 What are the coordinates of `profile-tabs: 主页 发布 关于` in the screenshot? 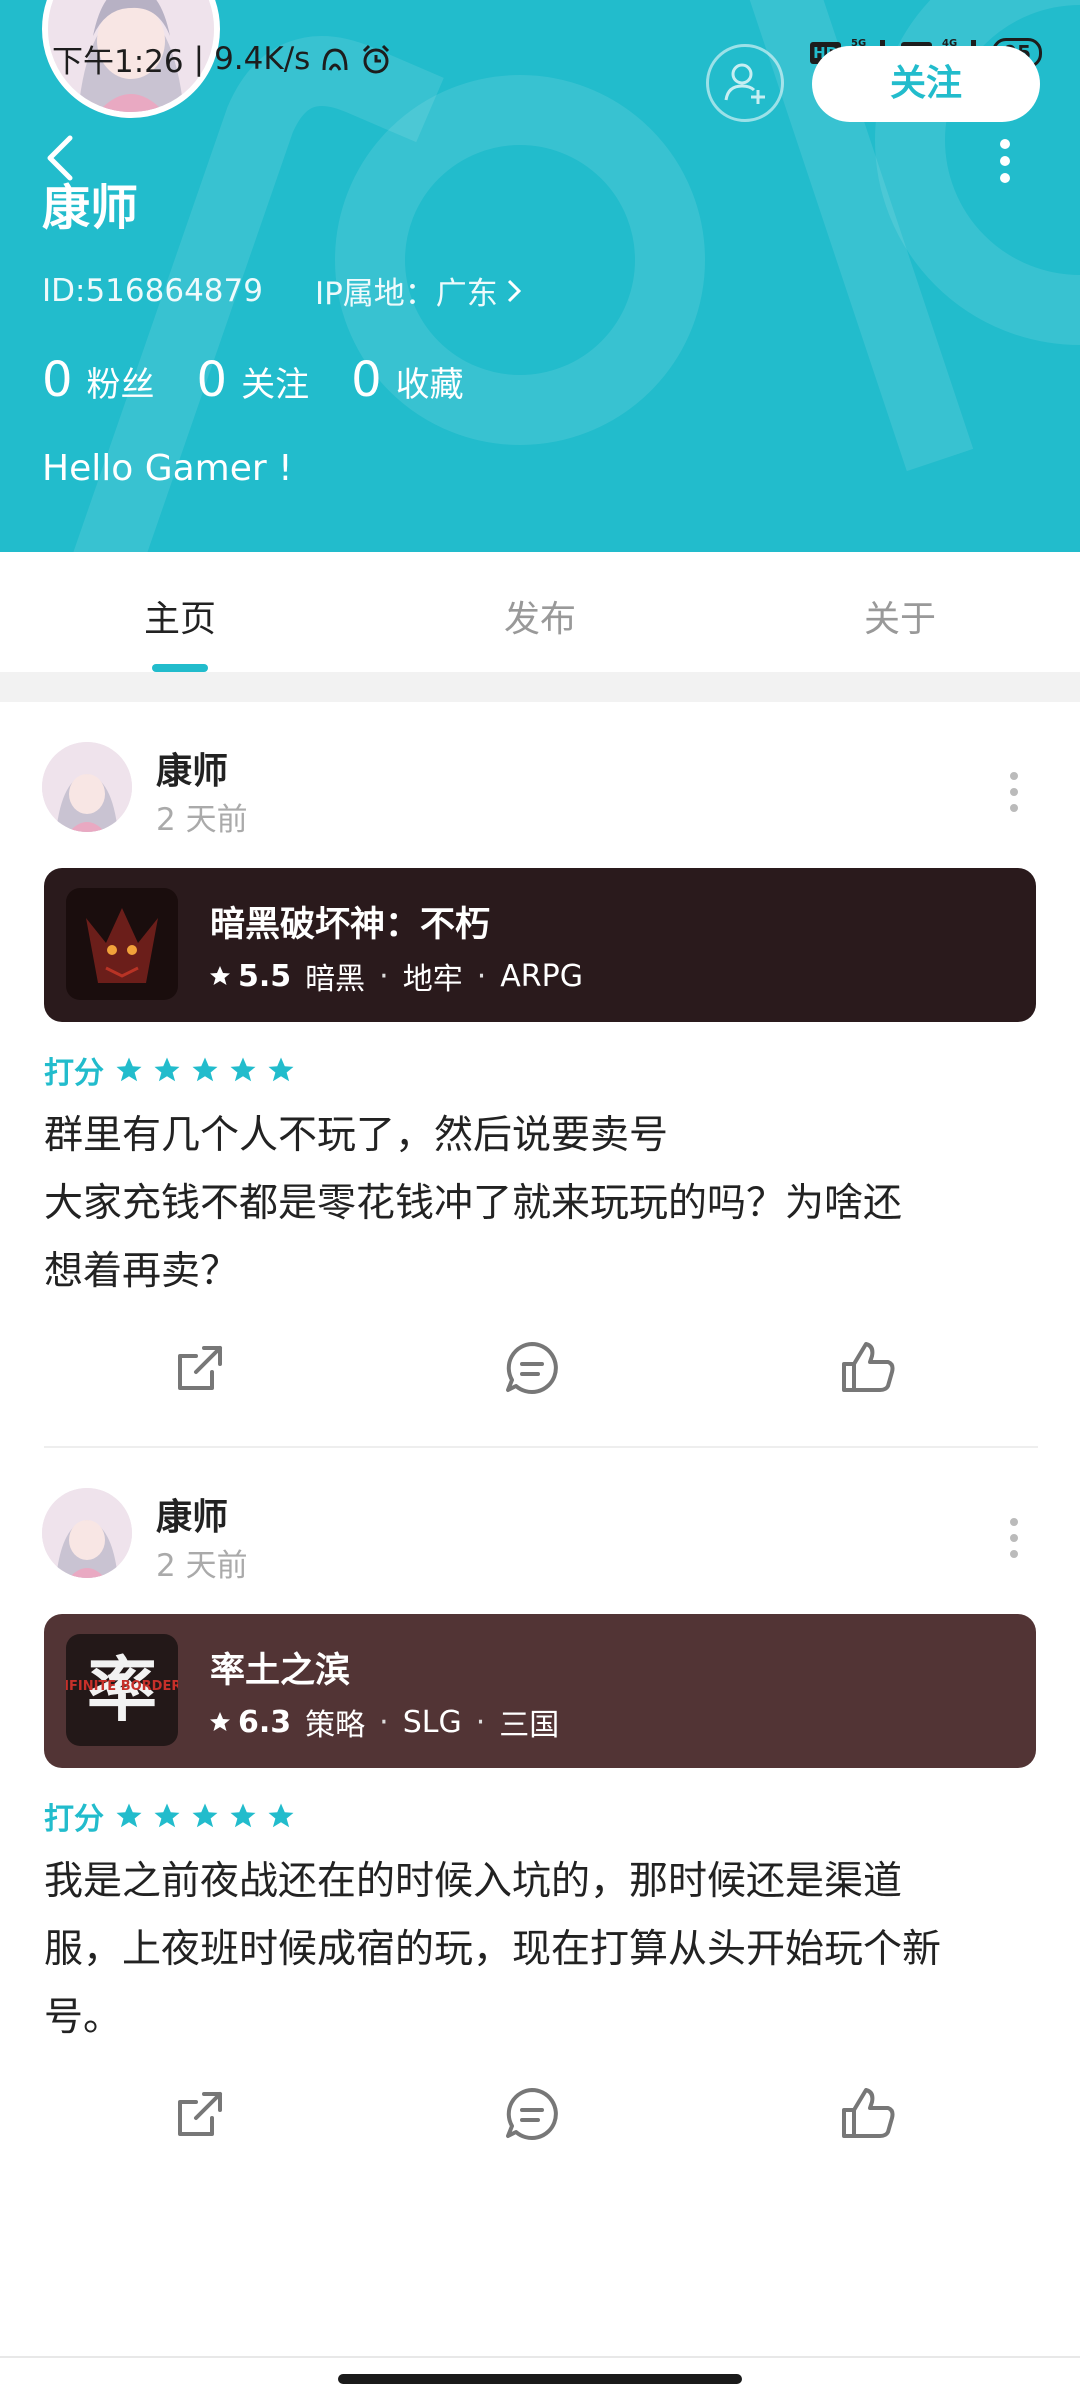 It's located at (540, 612).